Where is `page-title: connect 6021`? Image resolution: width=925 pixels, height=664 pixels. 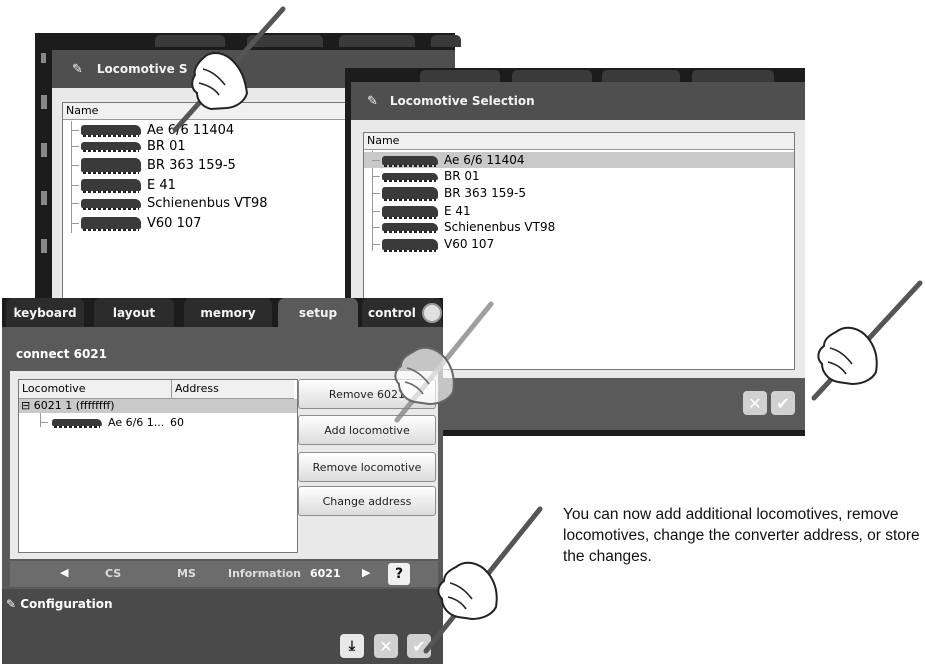 page-title: connect 6021 is located at coordinates (62, 354).